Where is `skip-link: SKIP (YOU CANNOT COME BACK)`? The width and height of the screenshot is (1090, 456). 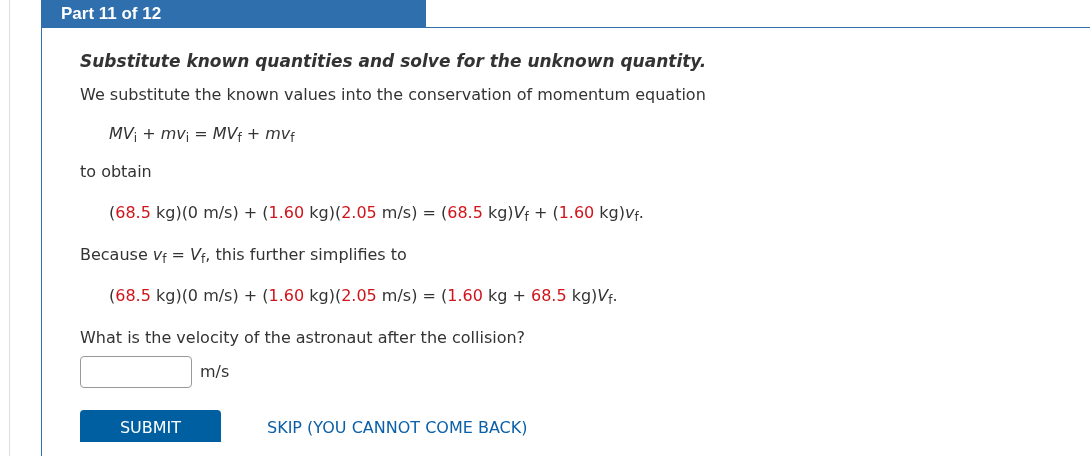
skip-link: SKIP (YOU CANNOT COME BACK) is located at coordinates (397, 425).